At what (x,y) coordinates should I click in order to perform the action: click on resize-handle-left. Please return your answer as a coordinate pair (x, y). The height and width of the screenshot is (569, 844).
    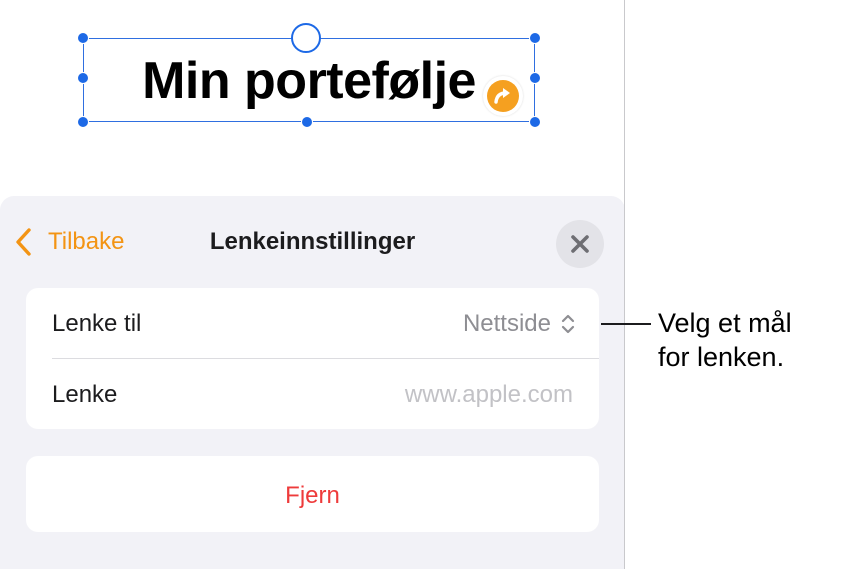
    Looking at the image, I should click on (83, 78).